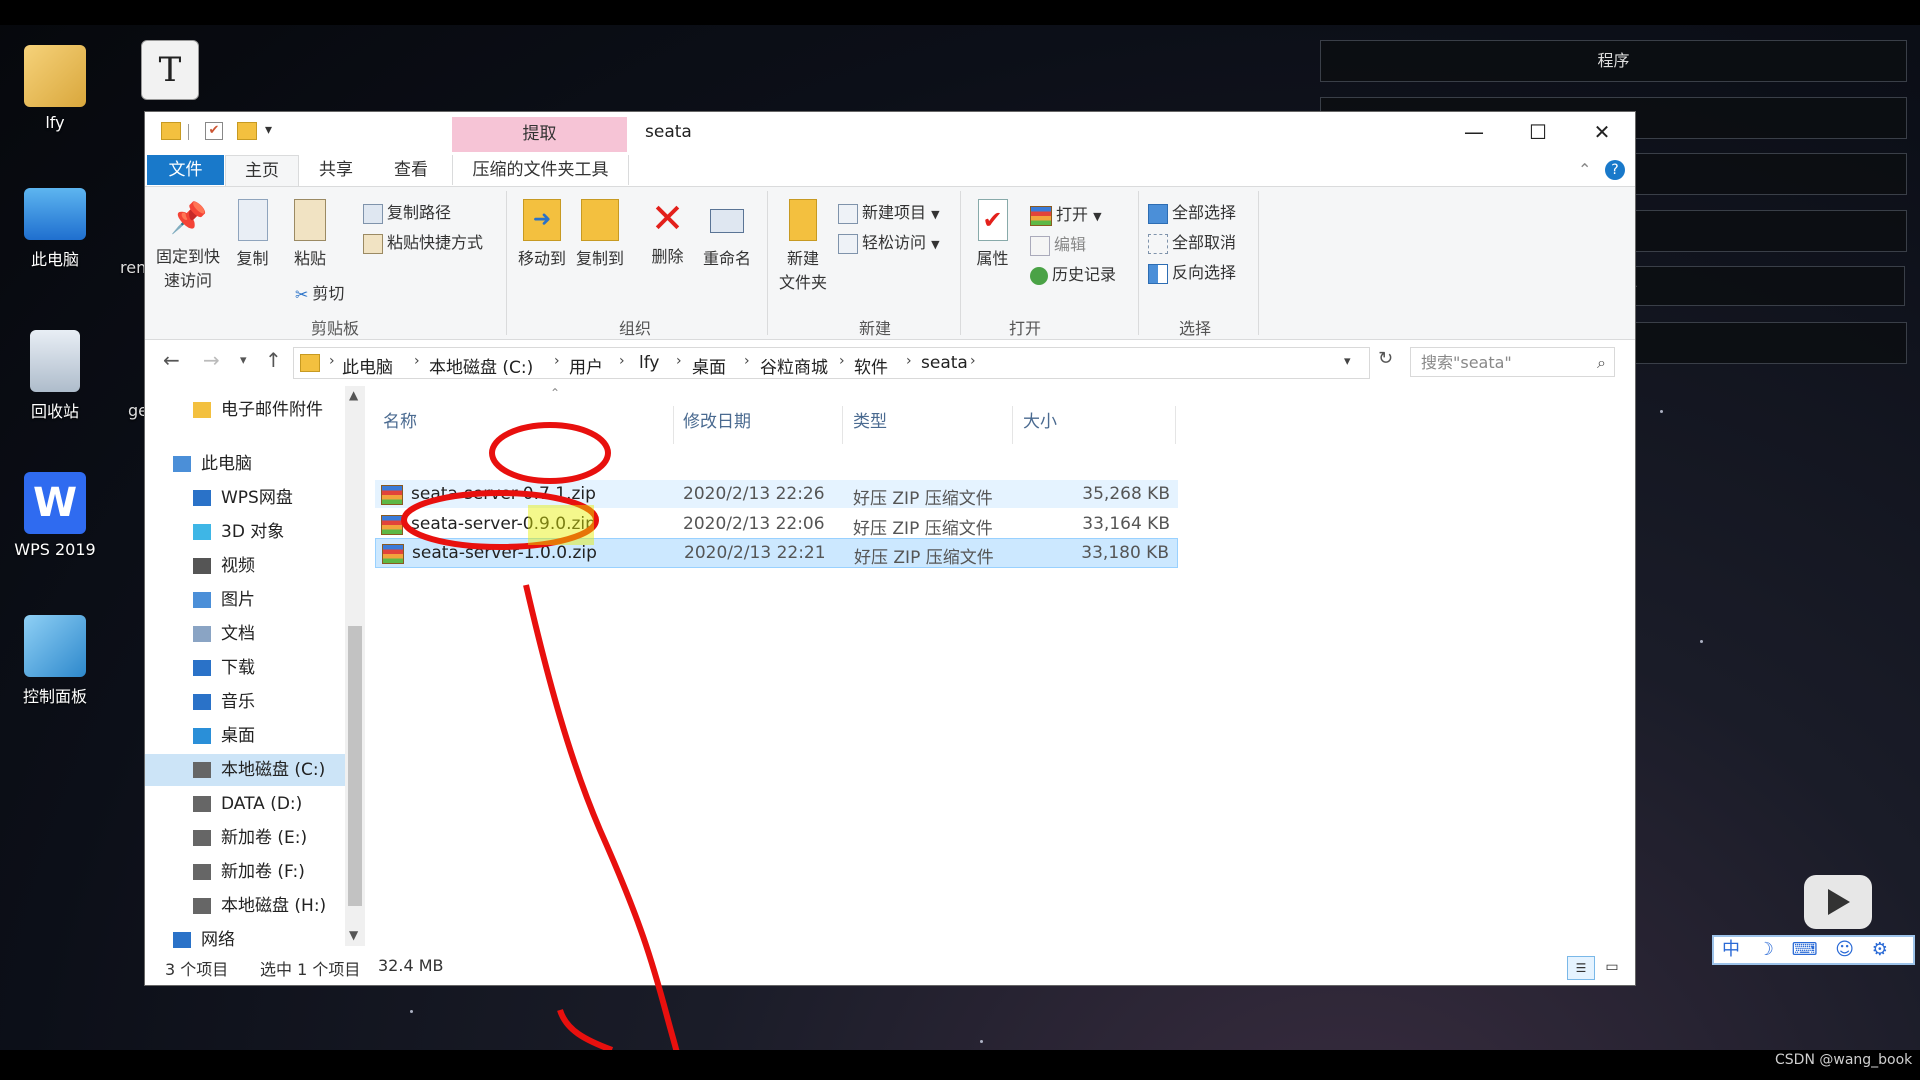 The height and width of the screenshot is (1080, 1920). Describe the element at coordinates (55, 376) in the screenshot. I see `desktop-icon-recycle-bin: 回收站` at that location.